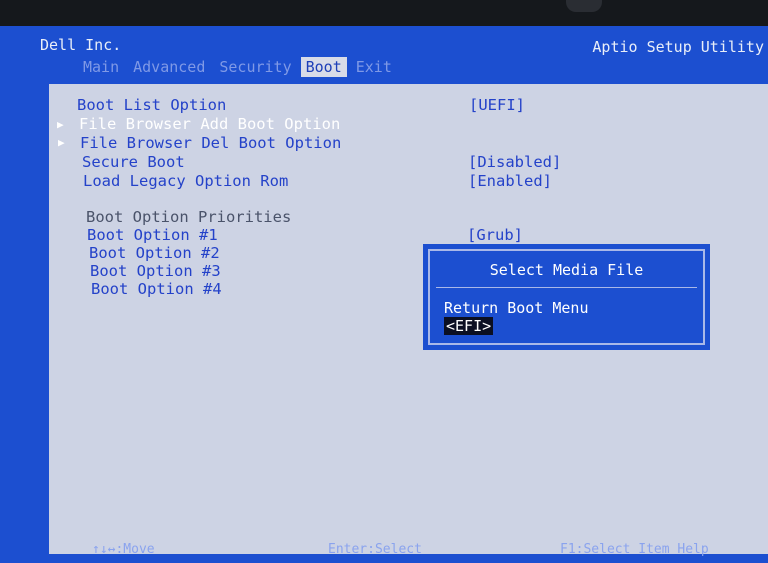 Image resolution: width=768 pixels, height=563 pixels. I want to click on file-browser-del-boot-option: File Browser Del Boot Option, so click(210, 143).